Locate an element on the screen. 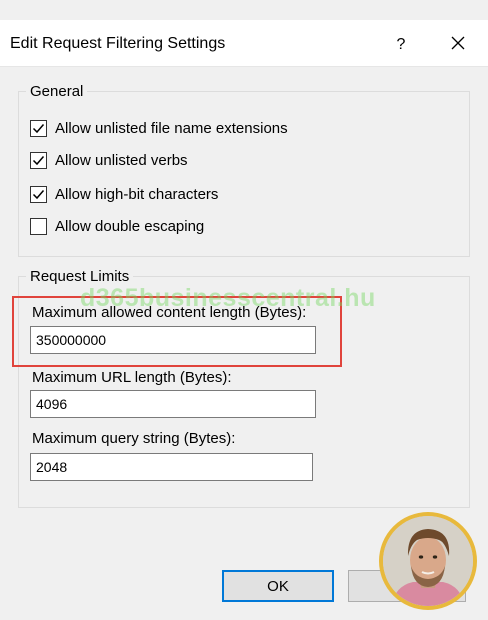 Image resolution: width=488 pixels, height=620 pixels. allow-unlisted-extensions-checkbox is located at coordinates (38, 128).